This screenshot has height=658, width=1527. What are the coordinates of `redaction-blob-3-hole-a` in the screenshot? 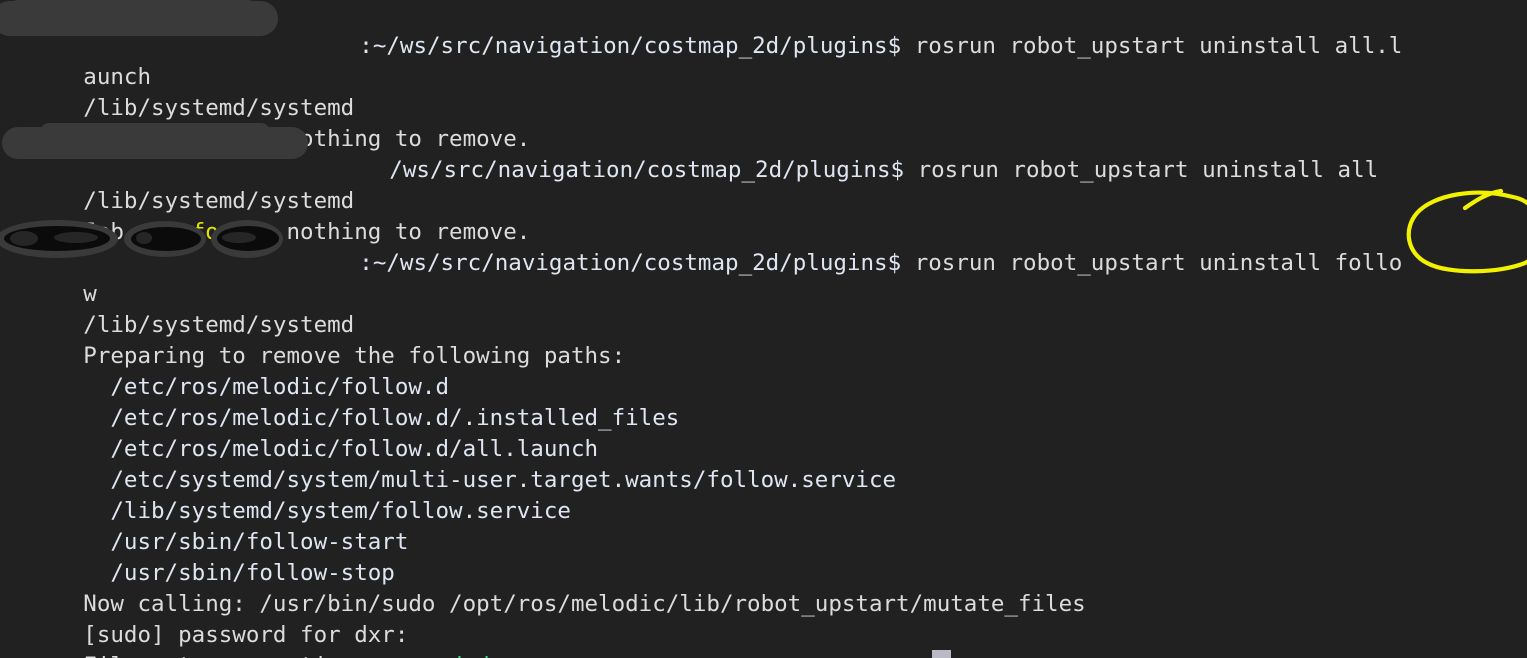 It's located at (239, 237).